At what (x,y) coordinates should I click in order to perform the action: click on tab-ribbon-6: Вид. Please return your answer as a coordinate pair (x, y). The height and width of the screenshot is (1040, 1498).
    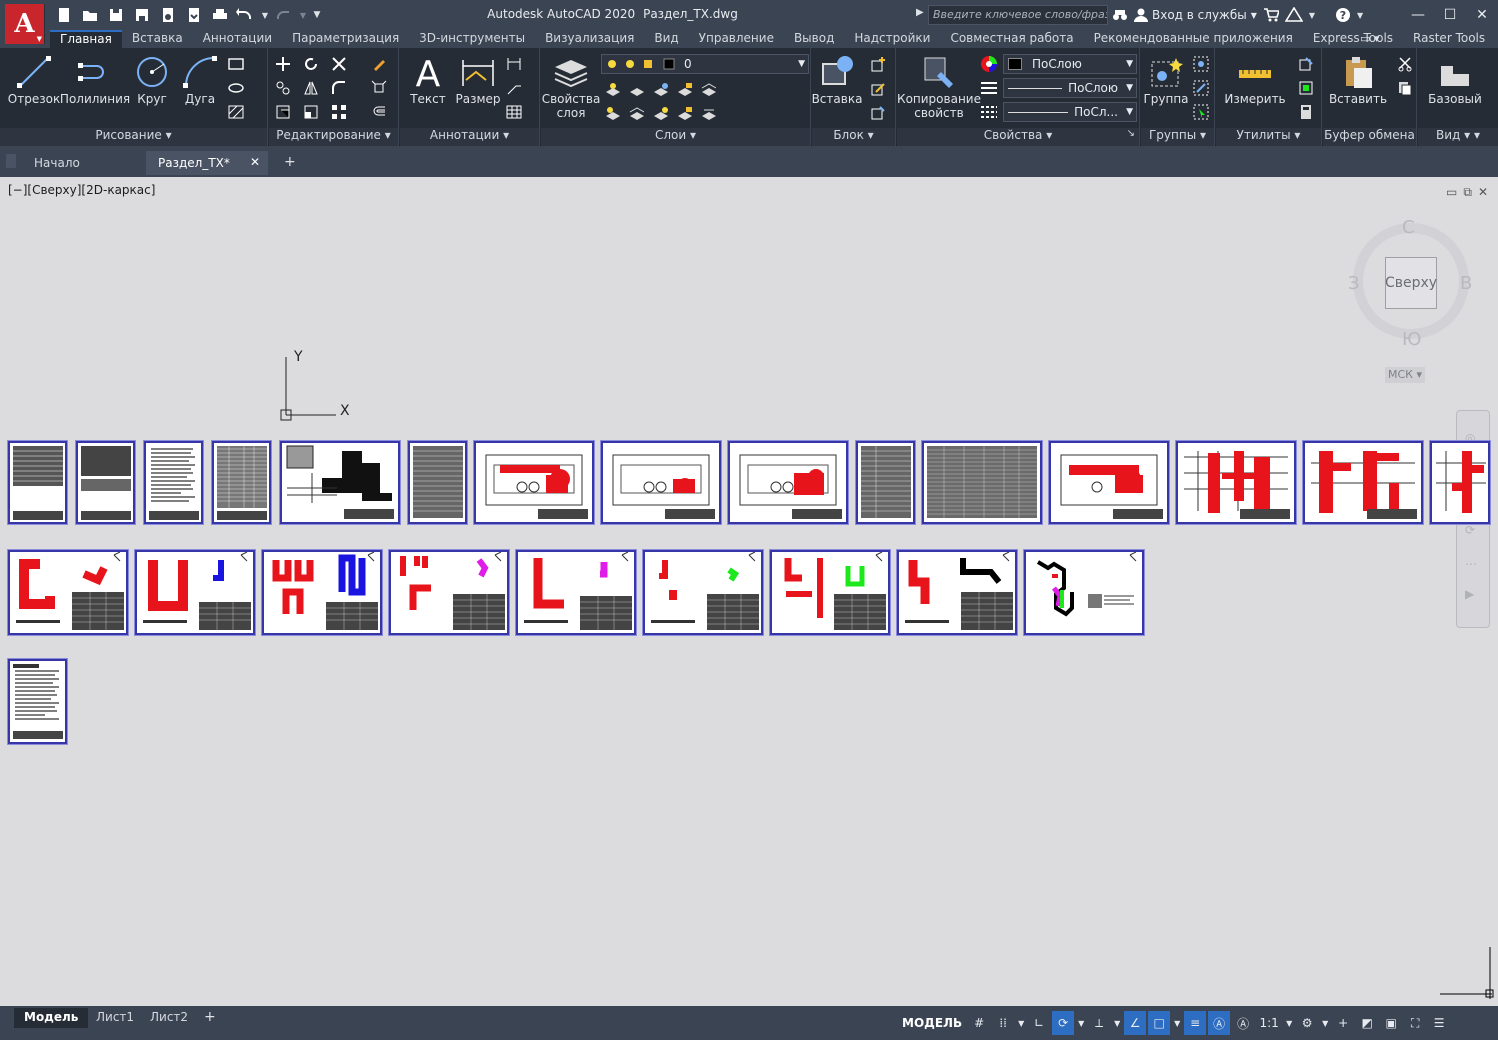
    Looking at the image, I should click on (666, 39).